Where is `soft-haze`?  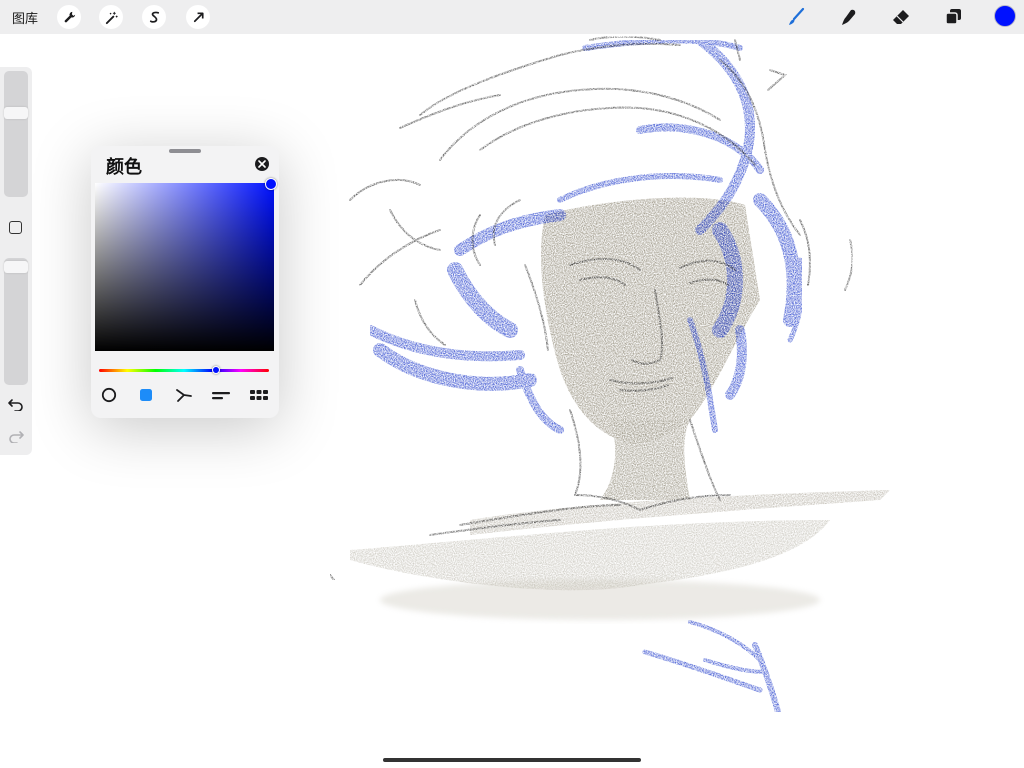 soft-haze is located at coordinates (600, 600).